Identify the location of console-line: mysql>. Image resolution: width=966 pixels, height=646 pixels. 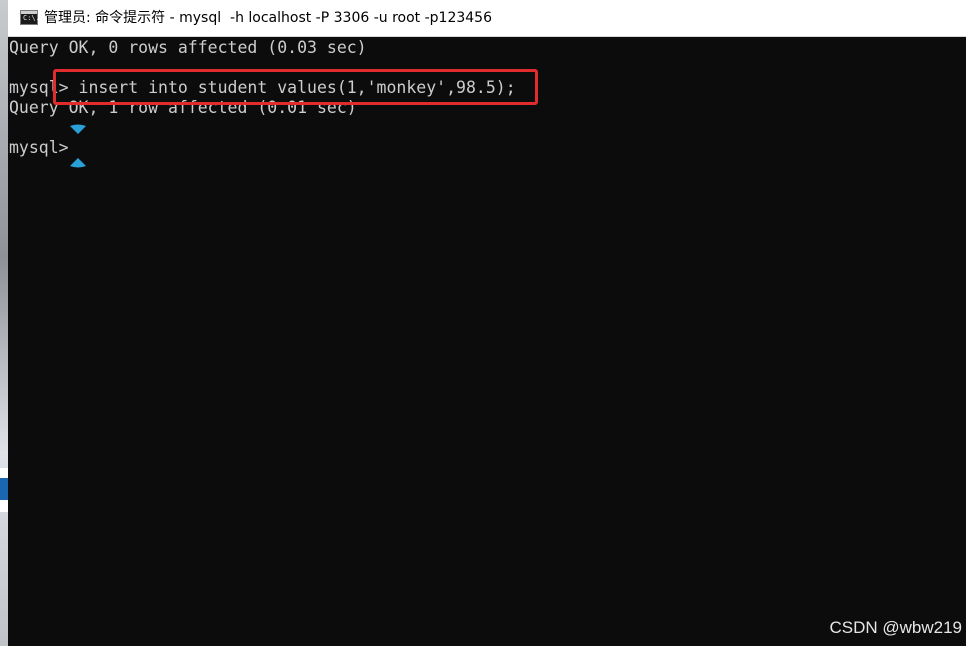
(39, 147).